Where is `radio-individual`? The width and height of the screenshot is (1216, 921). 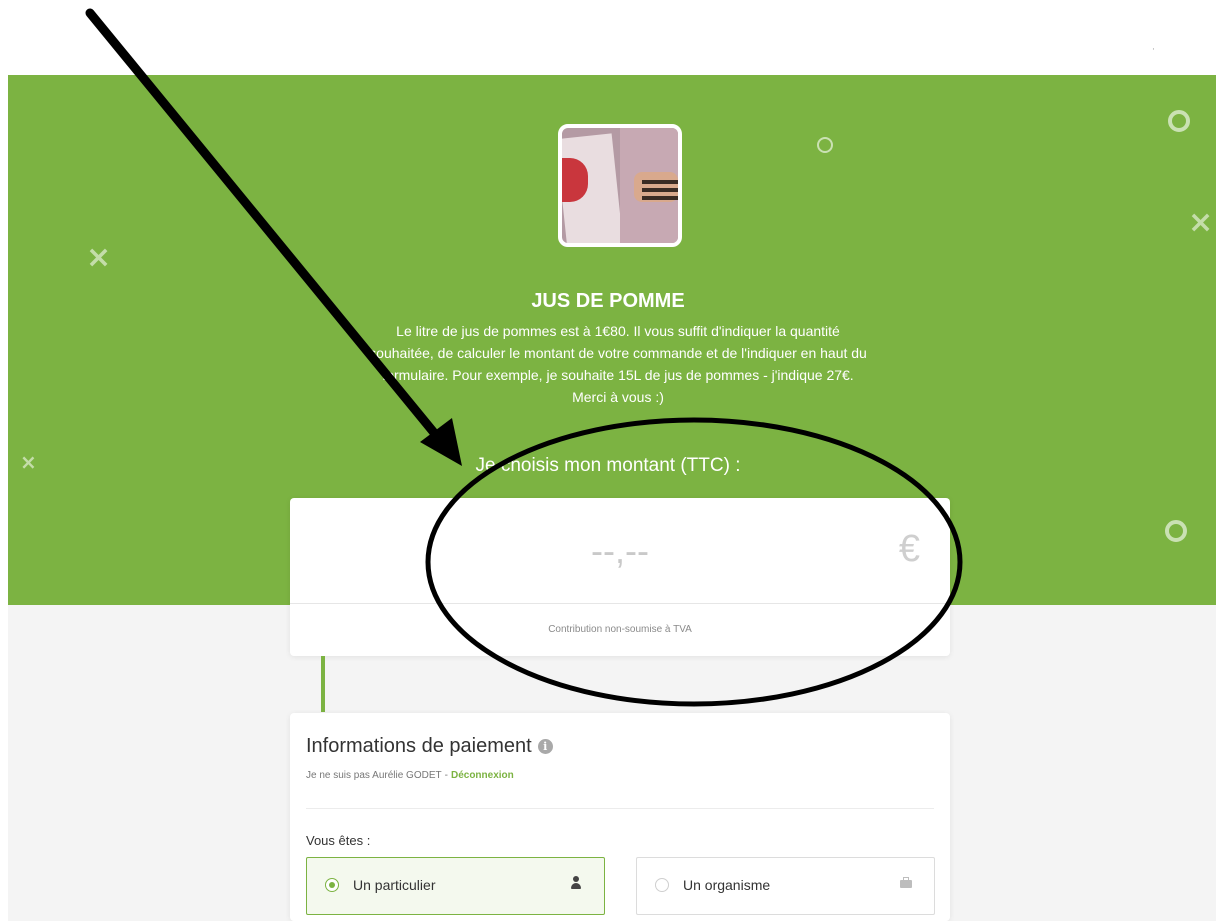
radio-individual is located at coordinates (332, 885).